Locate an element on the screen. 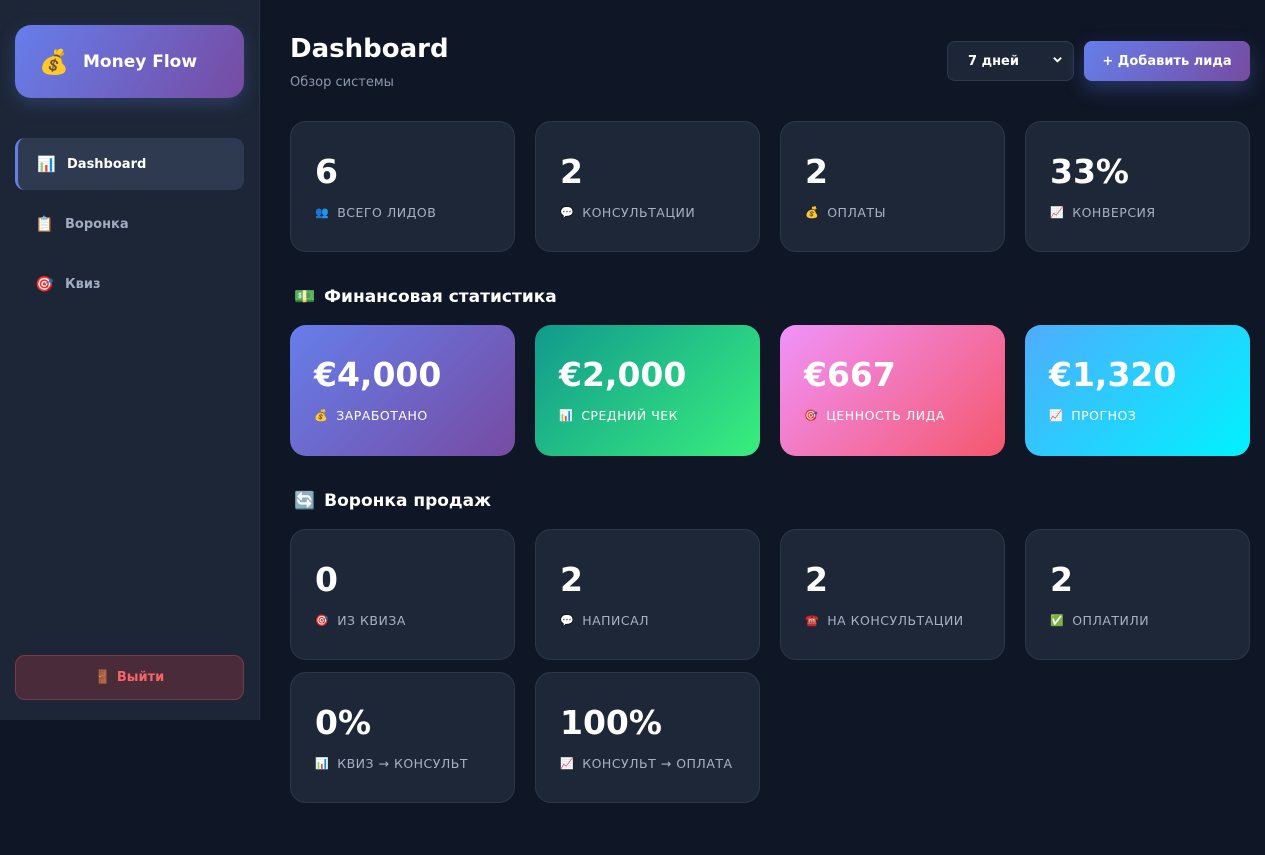  stat-label-text: ОПЛАТЫ is located at coordinates (857, 212).